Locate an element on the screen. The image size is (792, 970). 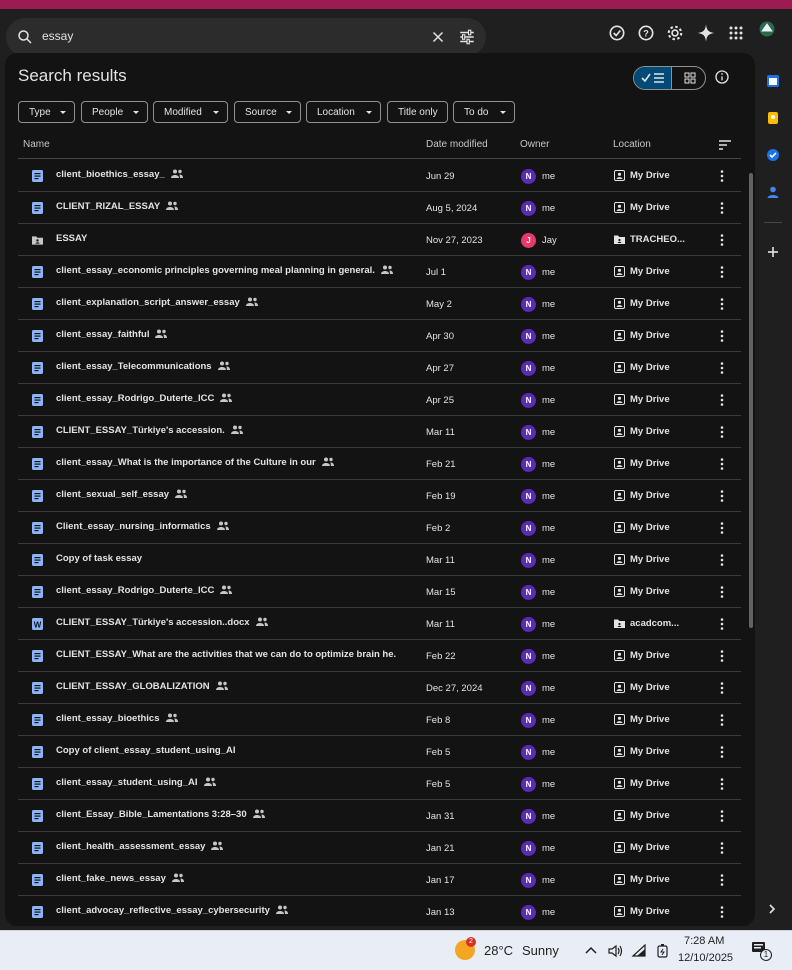
keep-icon is located at coordinates (773, 118).